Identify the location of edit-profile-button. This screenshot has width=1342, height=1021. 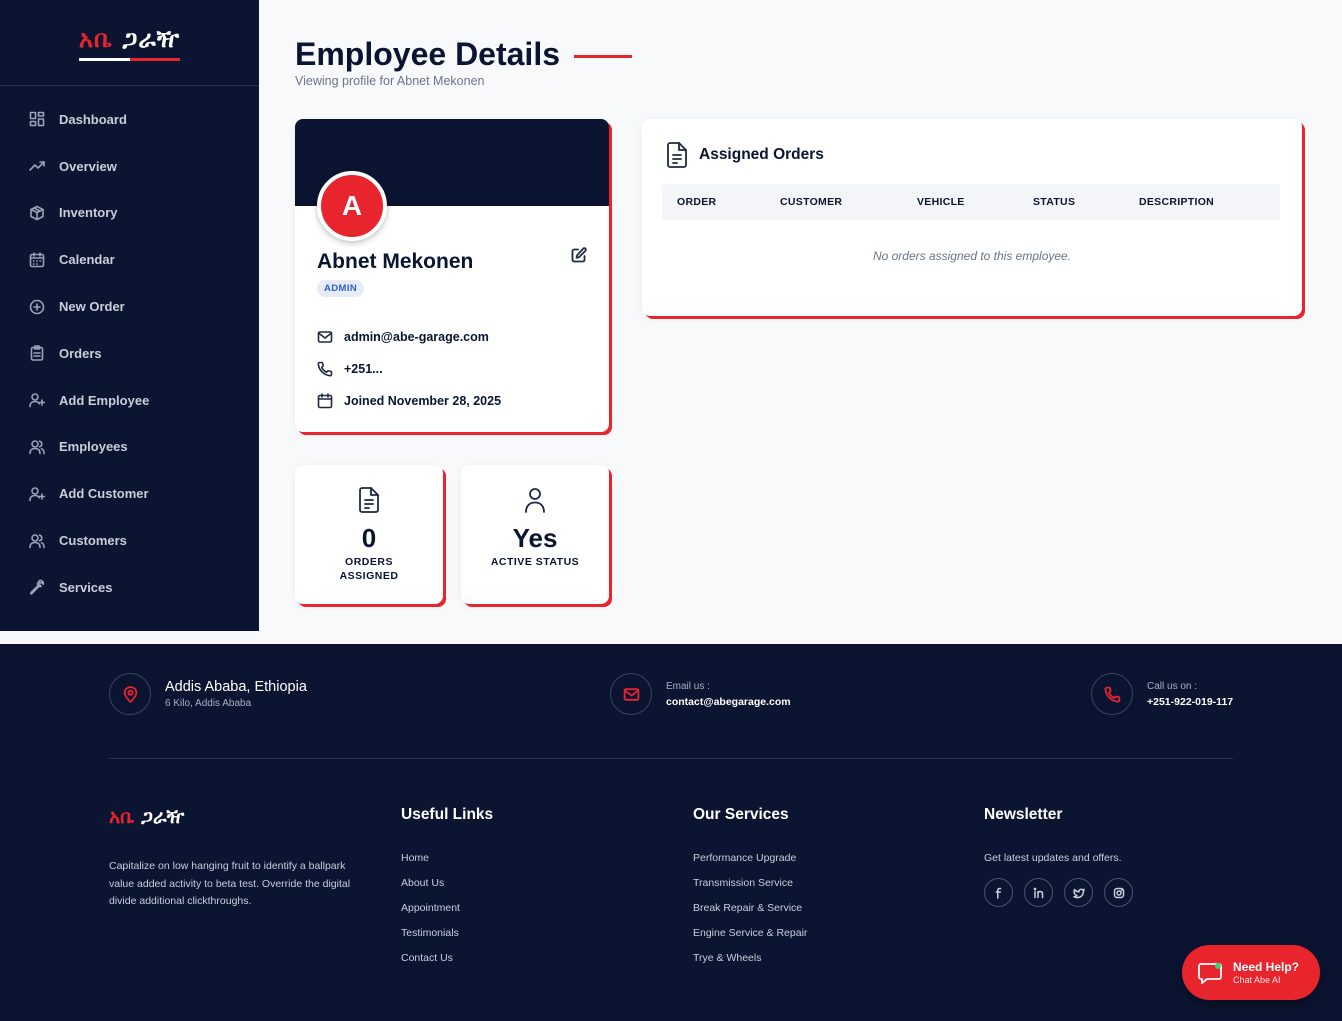
(580, 256).